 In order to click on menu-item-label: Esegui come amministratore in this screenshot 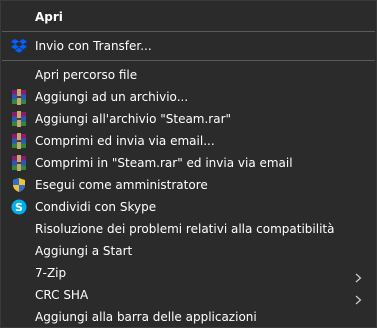, I will do `click(121, 185)`.